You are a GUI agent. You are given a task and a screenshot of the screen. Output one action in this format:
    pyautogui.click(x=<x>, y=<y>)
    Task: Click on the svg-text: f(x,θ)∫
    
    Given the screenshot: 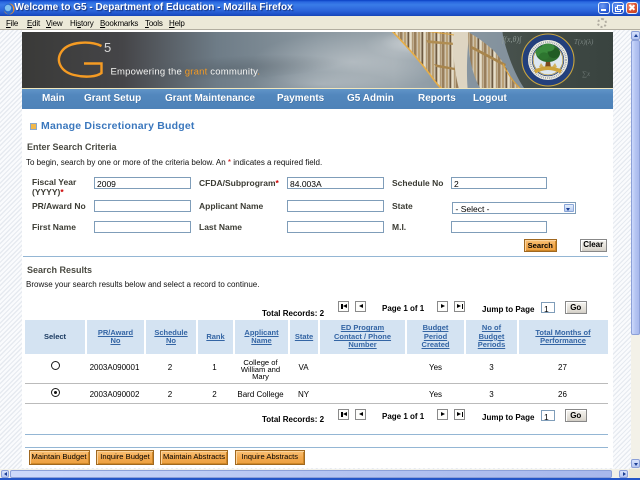 What is the action you would take?
    pyautogui.click(x=512, y=39)
    